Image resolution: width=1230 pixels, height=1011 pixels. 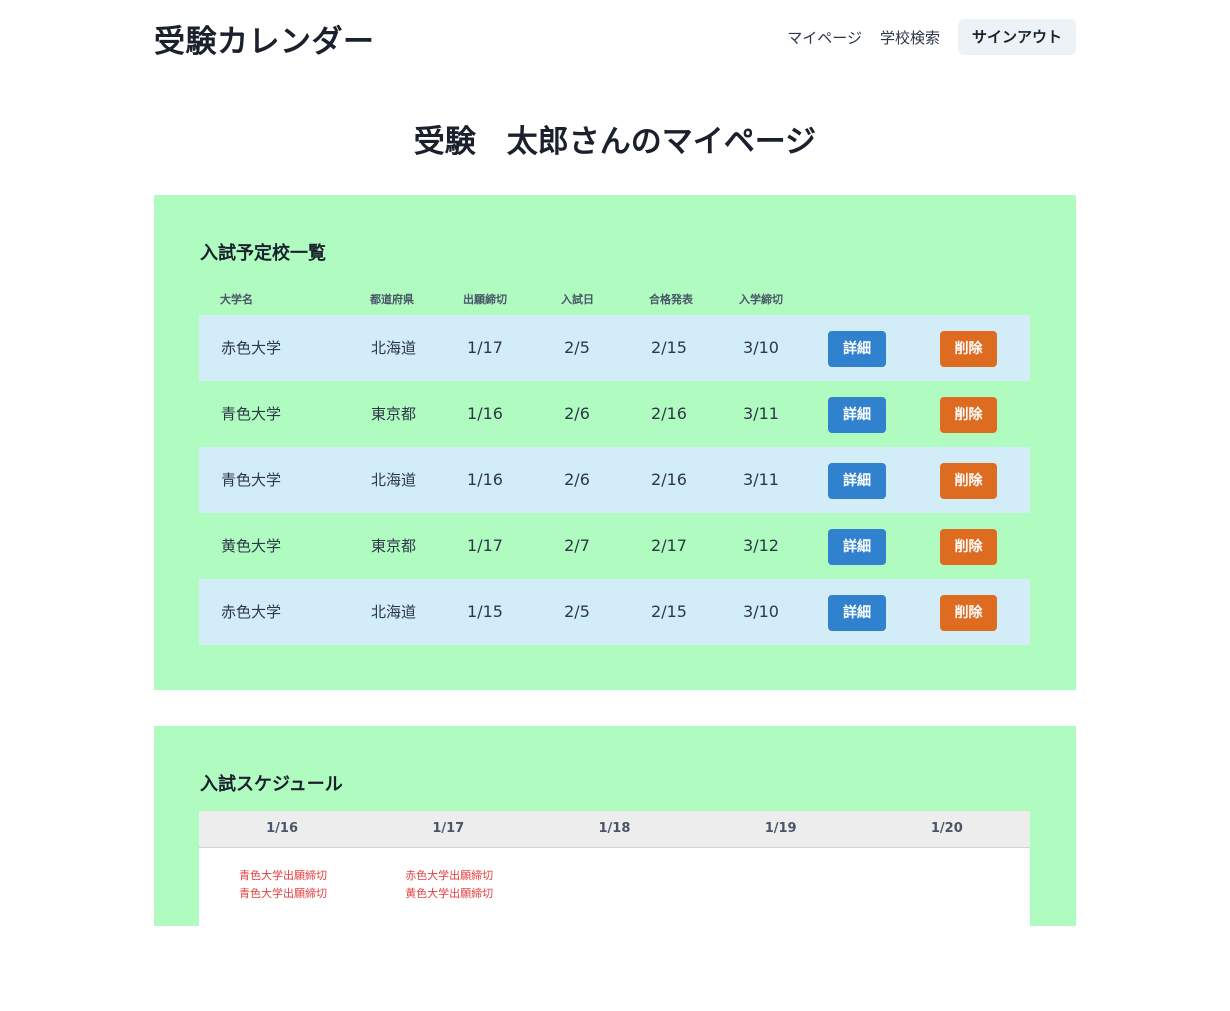 I want to click on nav-mypage-link: マイページ, so click(x=824, y=37).